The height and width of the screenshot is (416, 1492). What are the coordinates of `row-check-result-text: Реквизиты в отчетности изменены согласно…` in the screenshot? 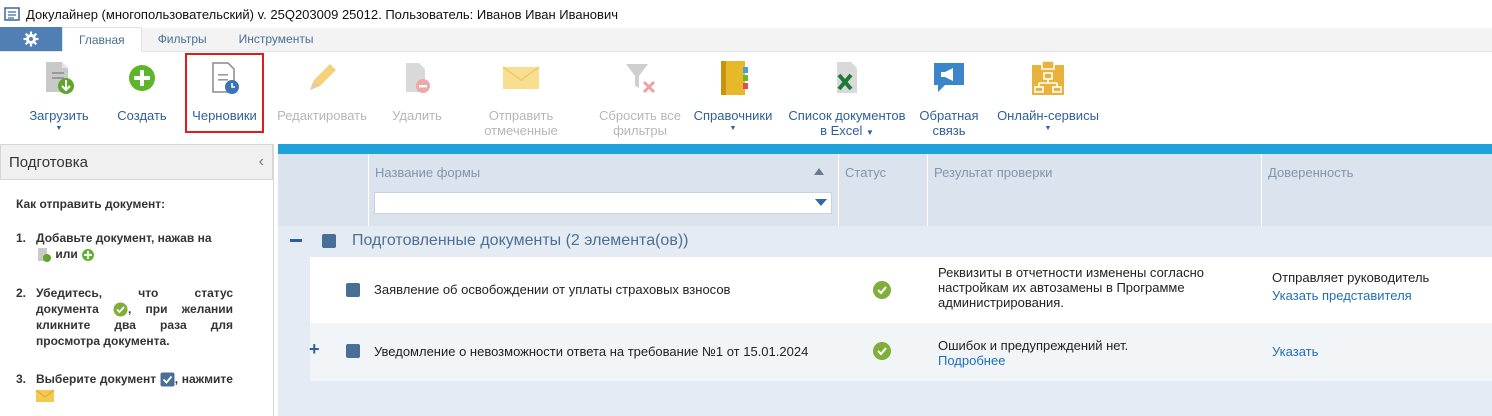 It's located at (1071, 287).